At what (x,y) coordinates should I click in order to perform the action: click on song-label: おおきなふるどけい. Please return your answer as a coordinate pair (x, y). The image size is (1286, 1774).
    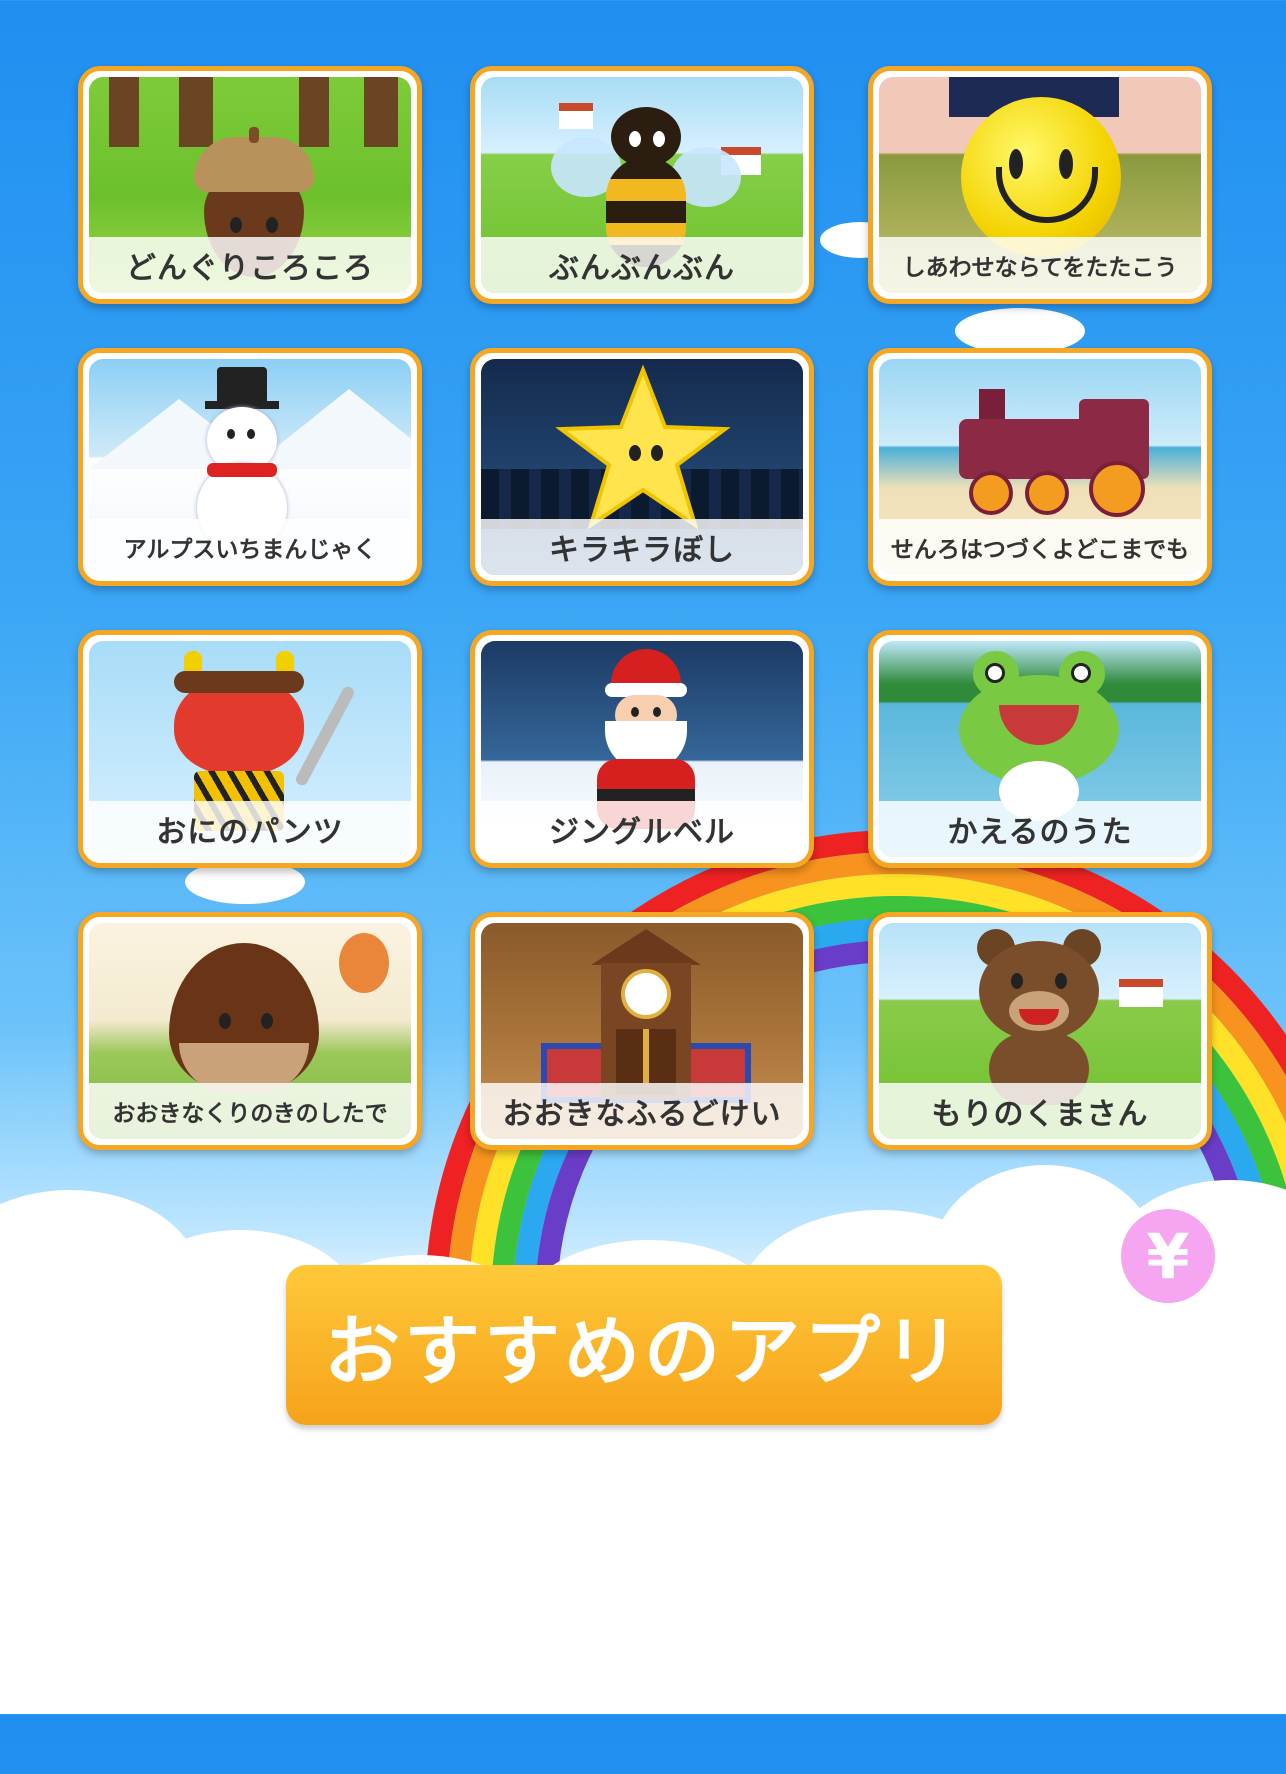
    Looking at the image, I should click on (642, 1111).